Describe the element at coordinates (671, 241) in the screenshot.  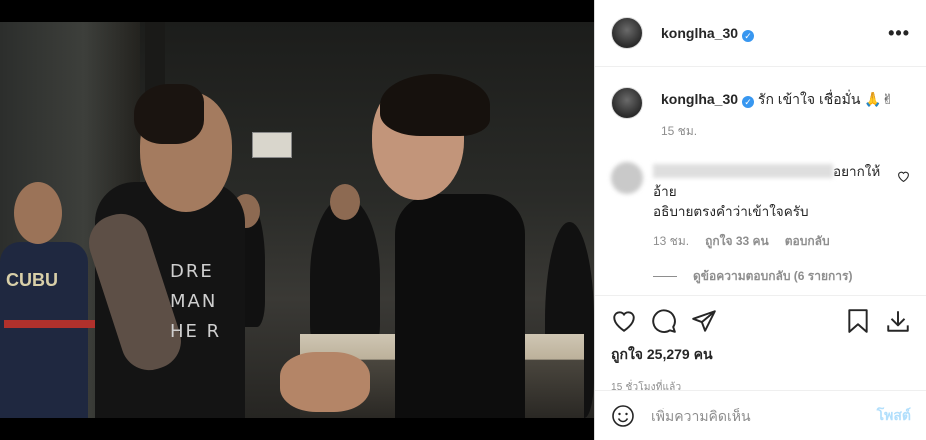
I see `comment-time: 13 ชม.` at that location.